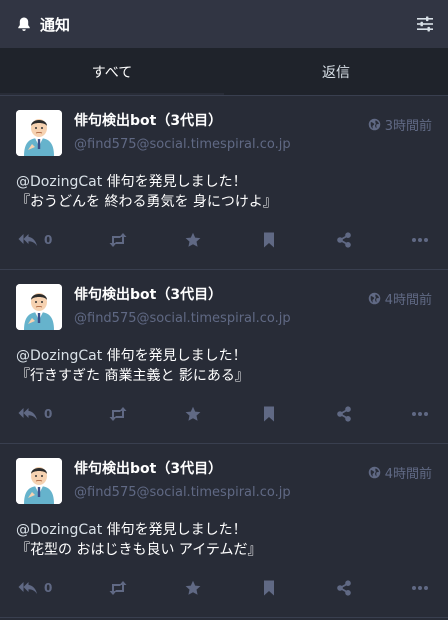 The height and width of the screenshot is (620, 448). Describe the element at coordinates (225, 366) in the screenshot. I see `status-content: @DozingCat 俳句を発見しました！ 『行きすぎた 商業主義と 影にある』` at that location.